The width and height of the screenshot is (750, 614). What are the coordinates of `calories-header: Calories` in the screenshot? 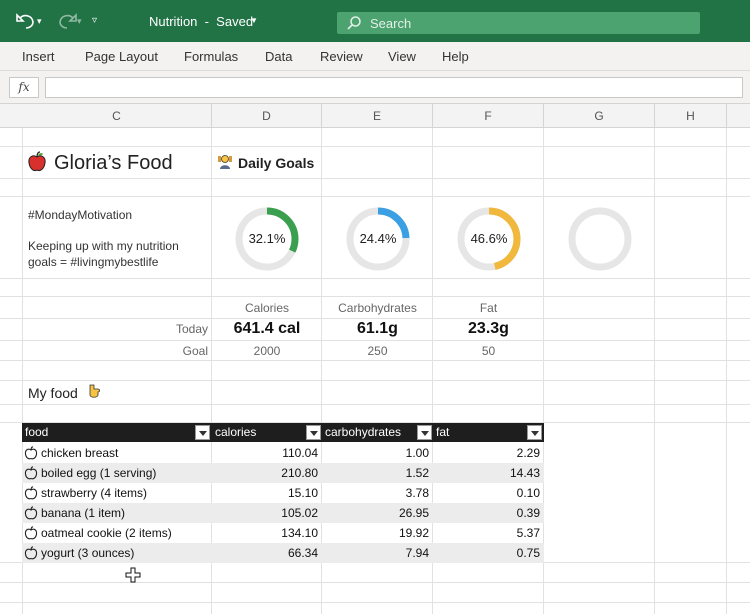 It's located at (266, 308).